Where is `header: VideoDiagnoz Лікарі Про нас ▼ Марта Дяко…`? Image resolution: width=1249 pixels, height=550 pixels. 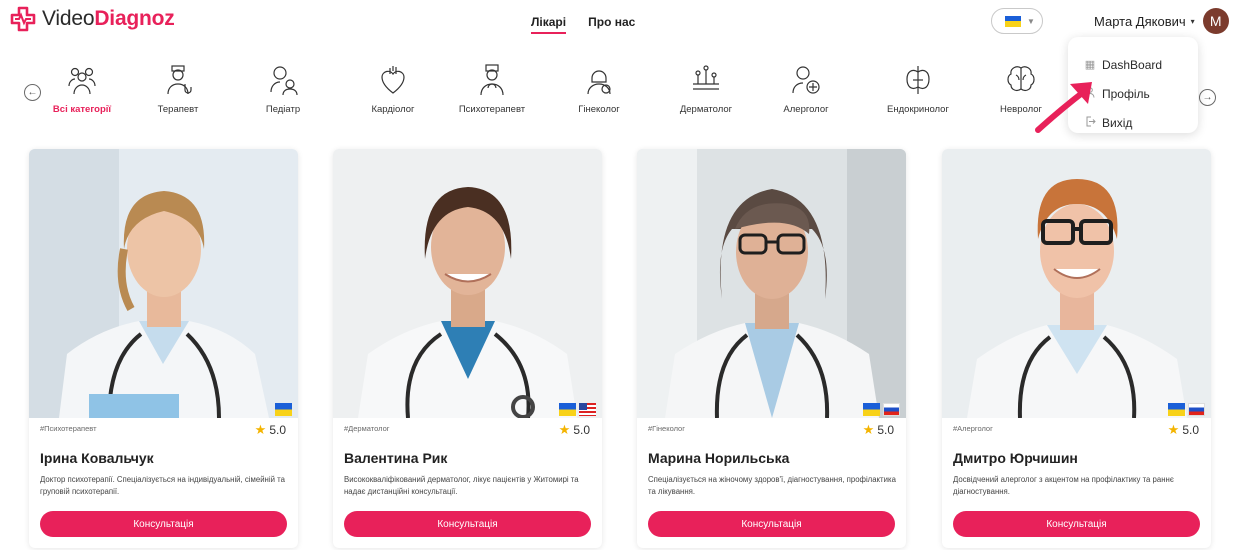 header: VideoDiagnoz Лікарі Про нас ▼ Марта Дяко… is located at coordinates (624, 22).